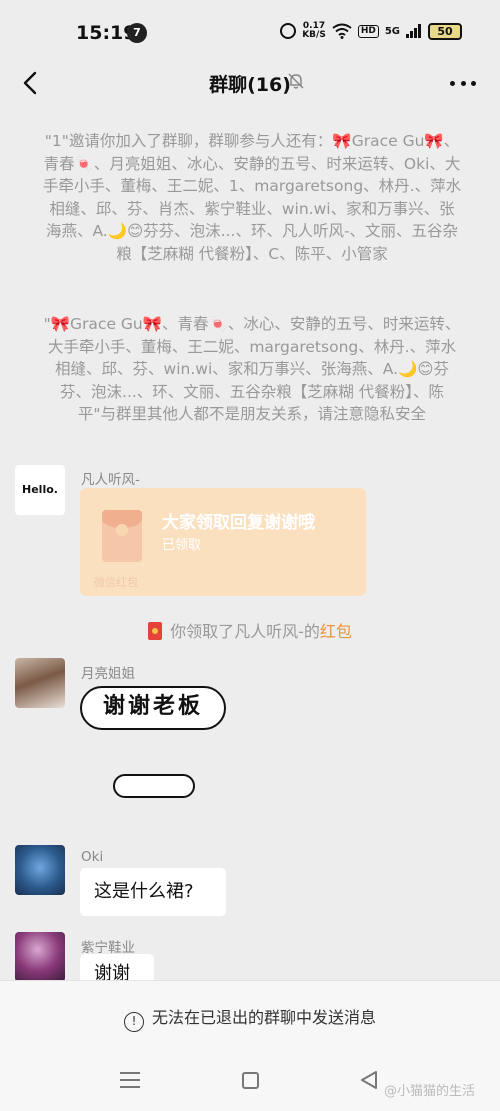  What do you see at coordinates (182, 545) in the screenshot?
I see `red-packet-status: 已领取` at bounding box center [182, 545].